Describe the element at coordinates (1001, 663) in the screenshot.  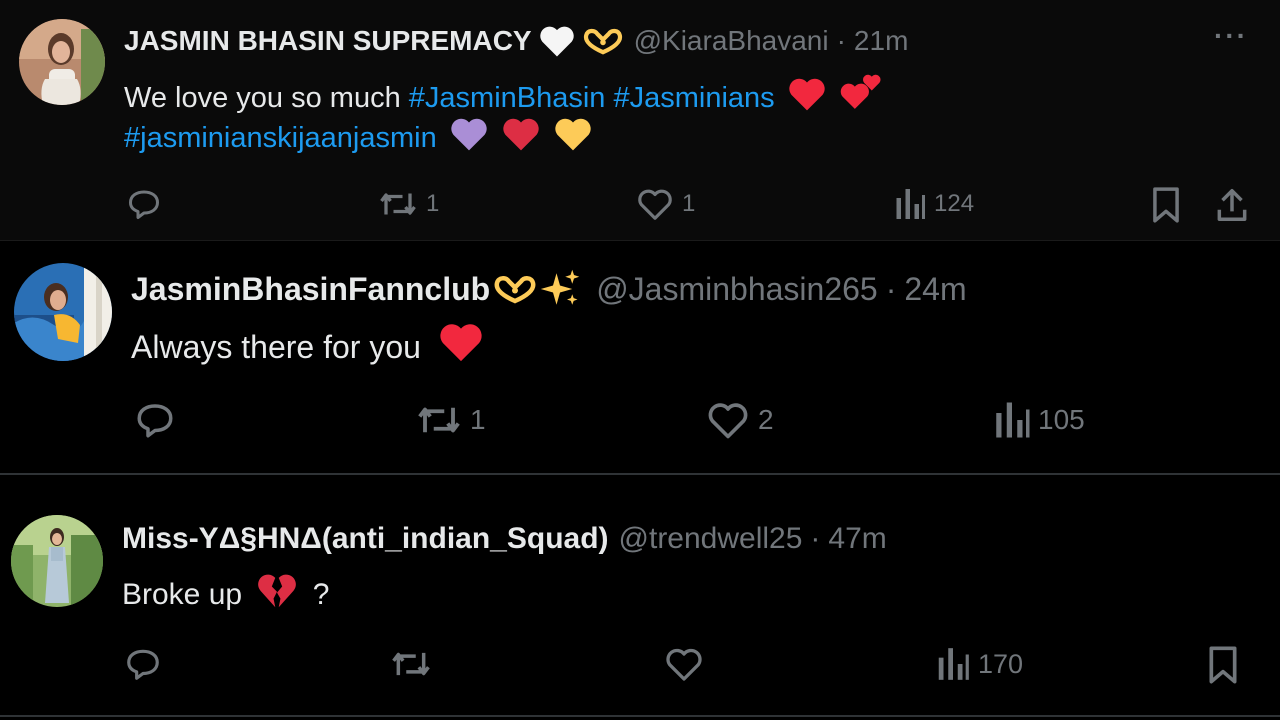
I see `views-count: 170` at that location.